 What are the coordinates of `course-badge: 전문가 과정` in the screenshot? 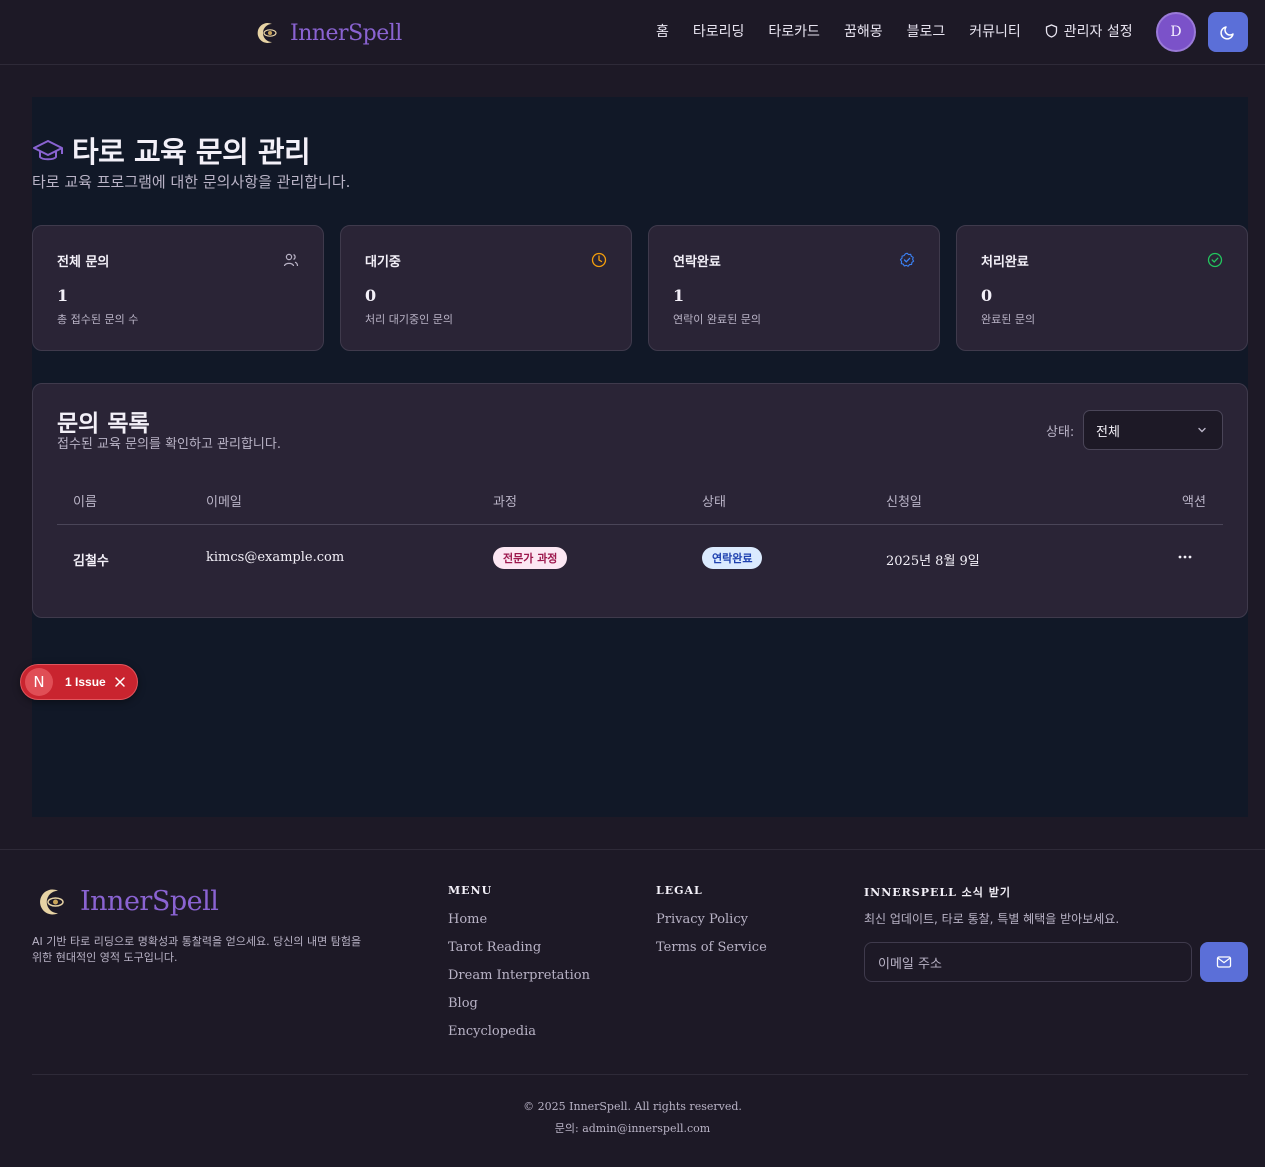 It's located at (530, 558).